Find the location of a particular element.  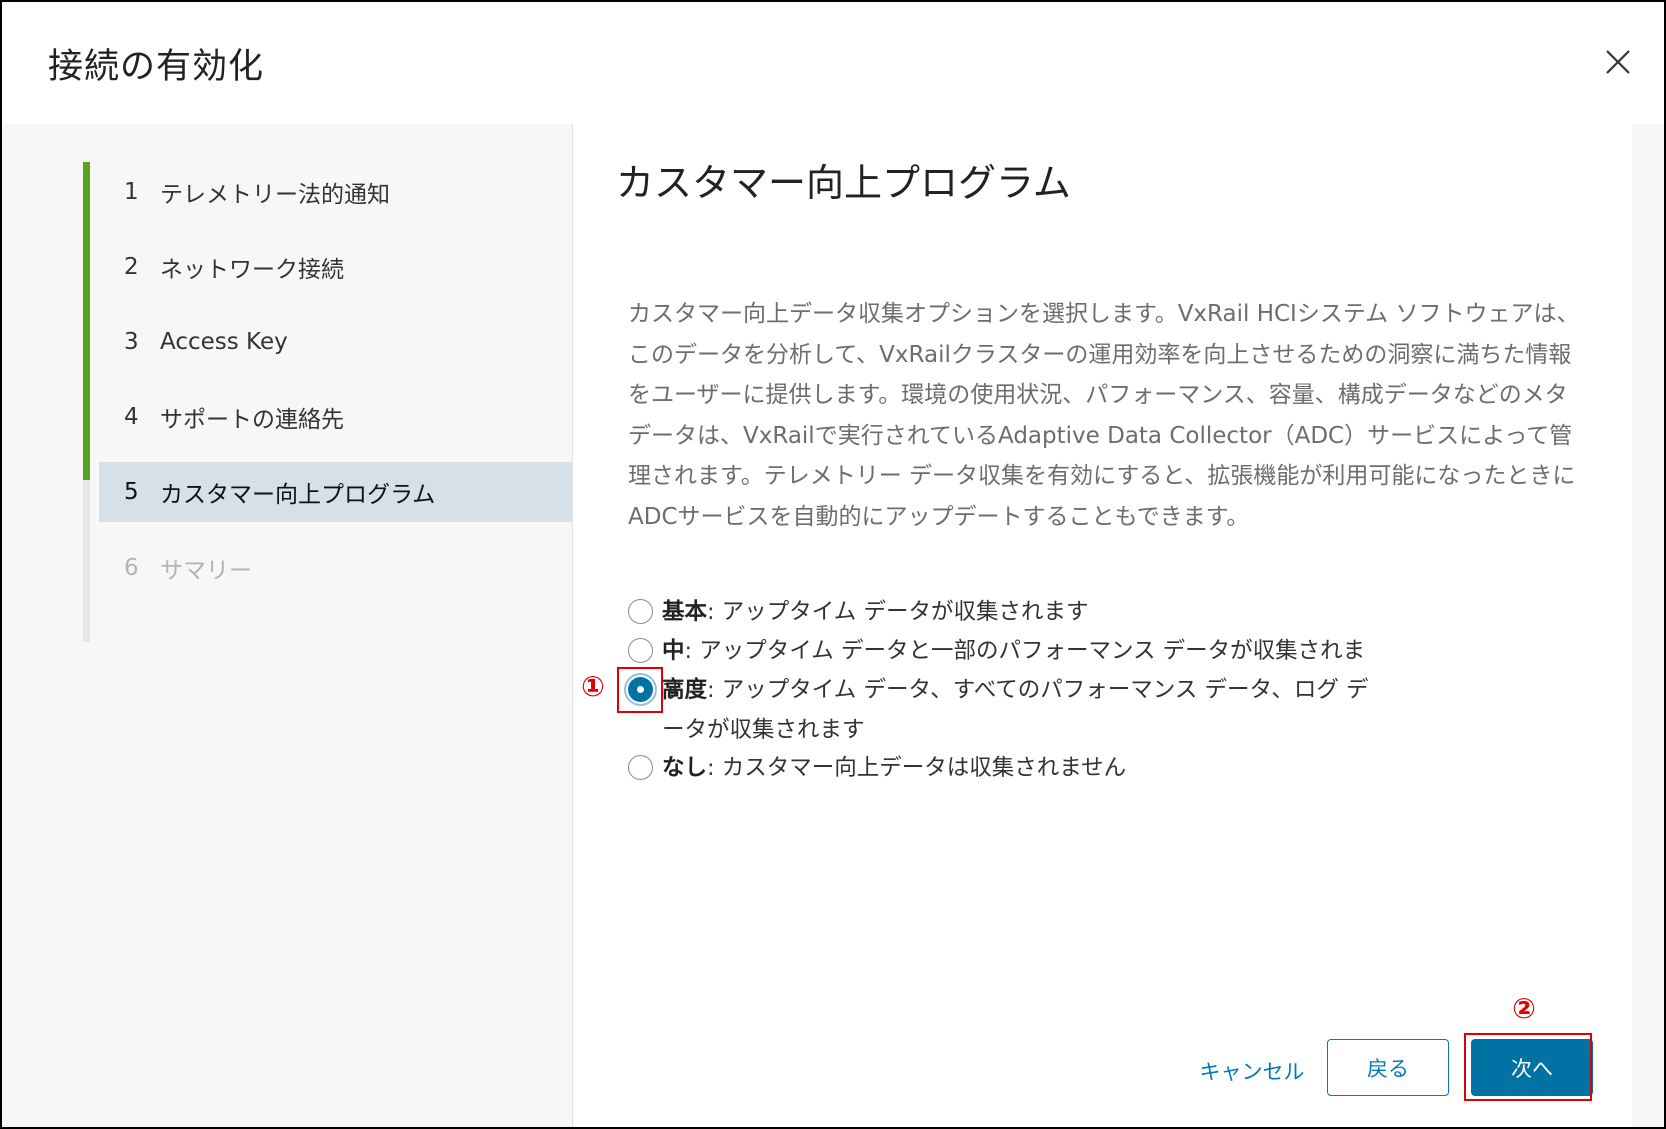

annotation-marker-2: ② is located at coordinates (1524, 1008).